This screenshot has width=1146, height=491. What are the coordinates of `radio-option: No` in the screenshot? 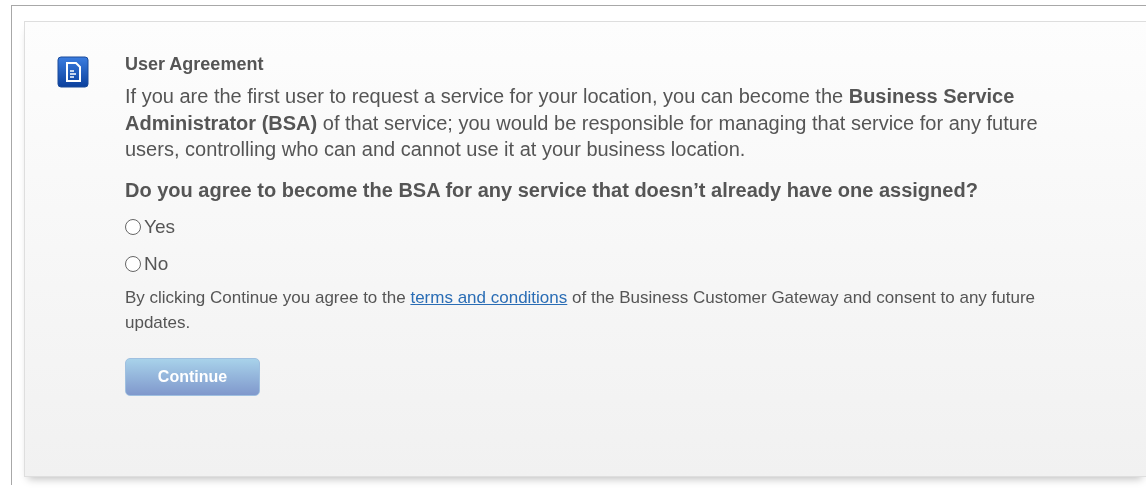 It's located at (147, 263).